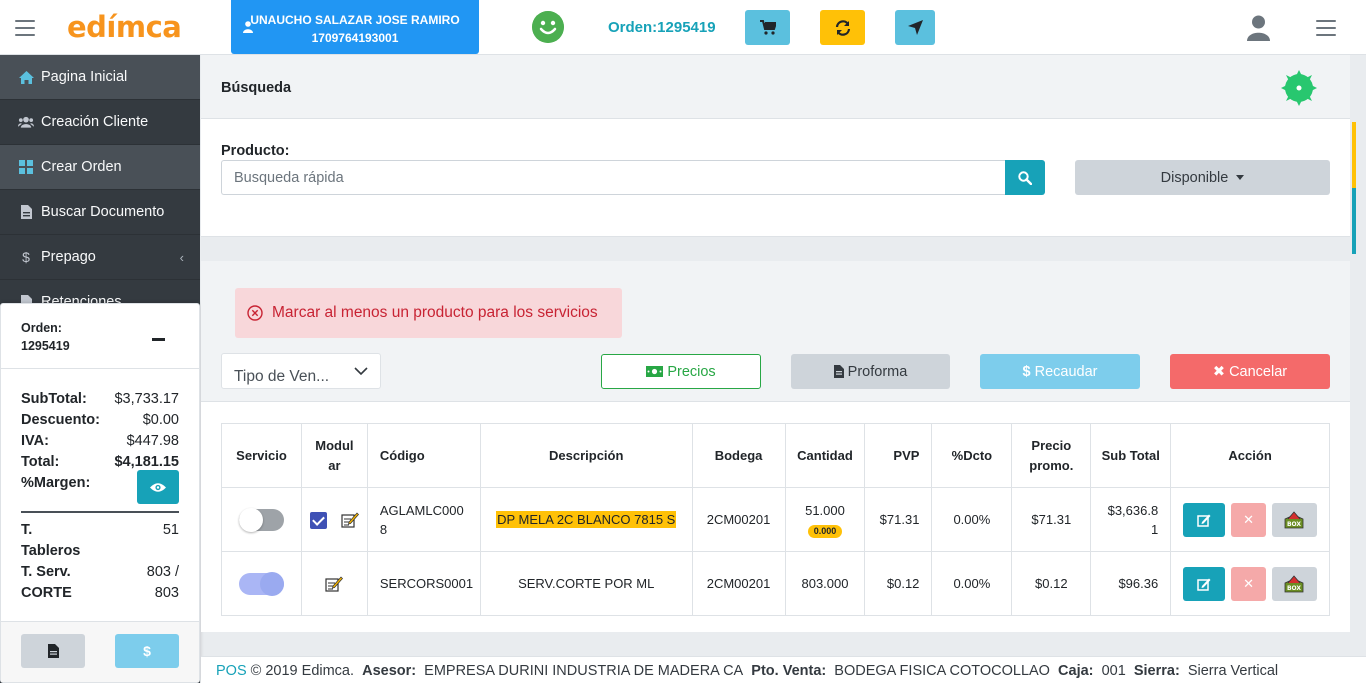 The height and width of the screenshot is (683, 1366). I want to click on asesor-label: Asesor:, so click(389, 671).